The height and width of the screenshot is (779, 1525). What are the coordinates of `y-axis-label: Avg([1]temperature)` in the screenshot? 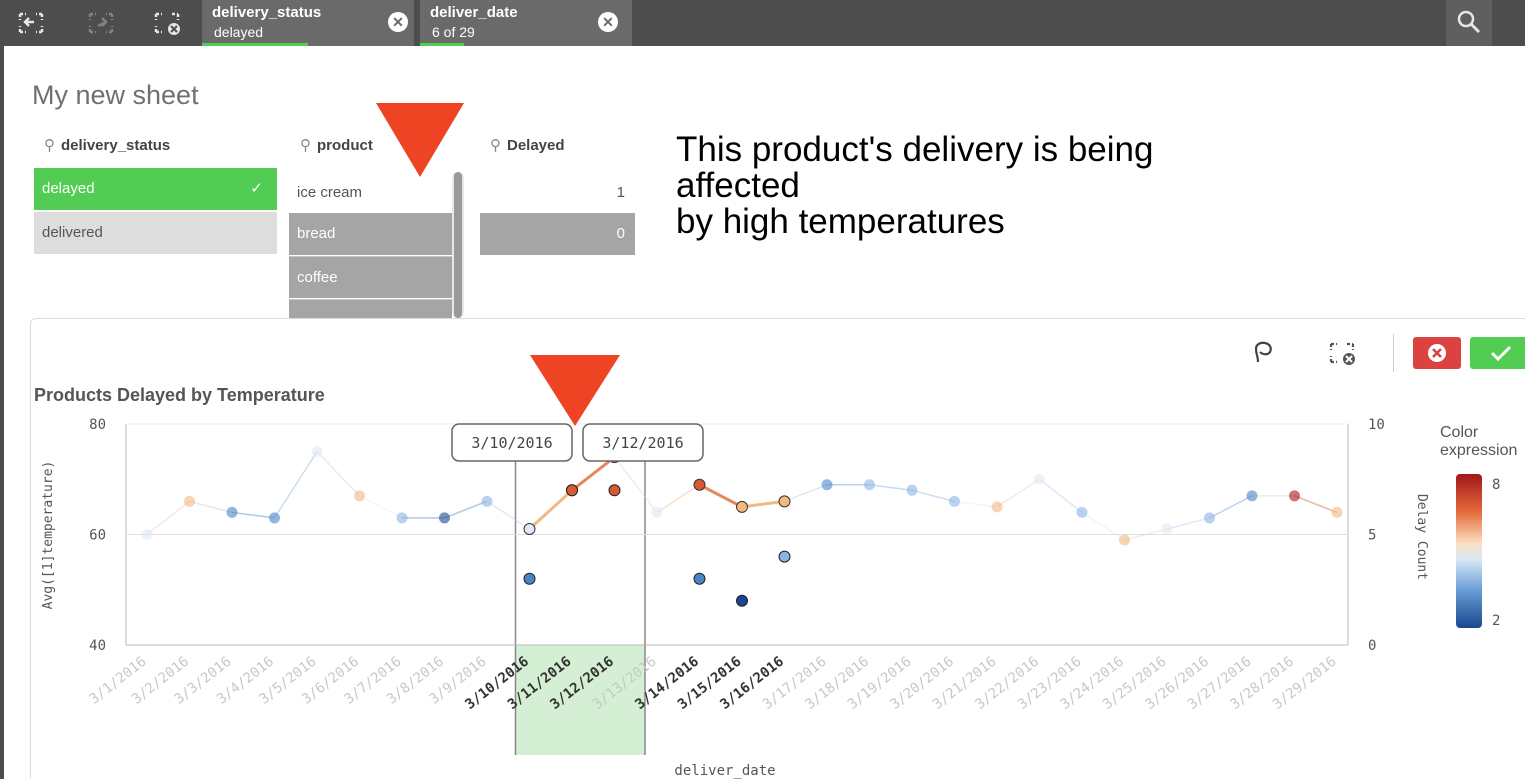 It's located at (48, 535).